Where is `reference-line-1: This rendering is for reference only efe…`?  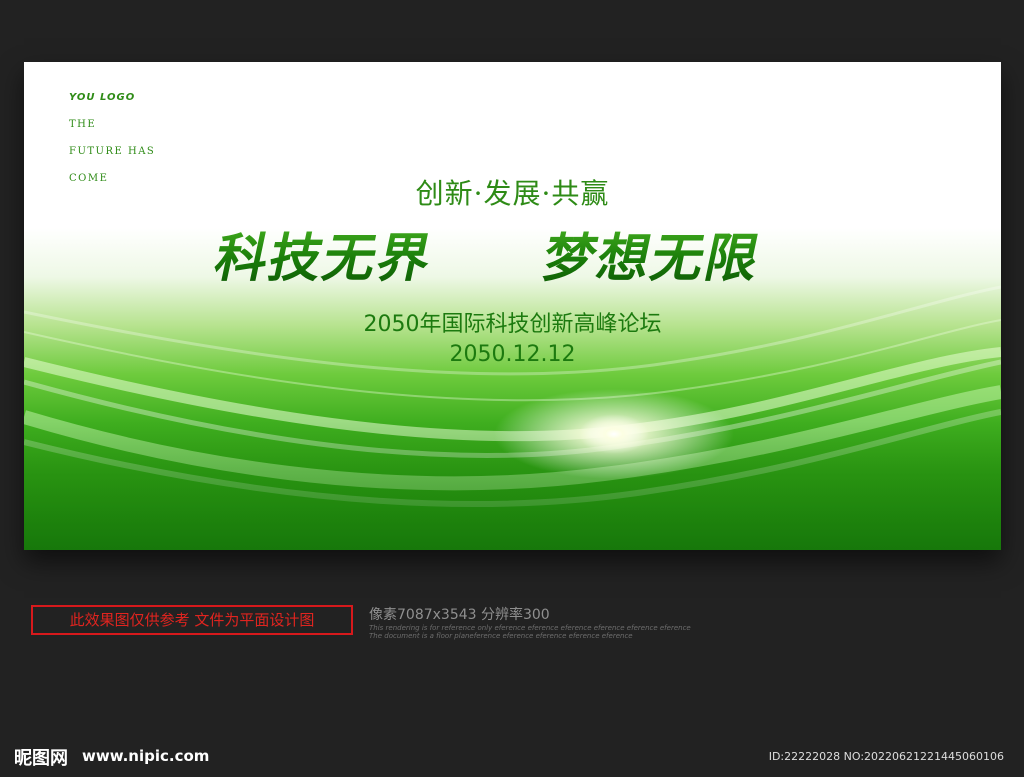
reference-line-1: This rendering is for reference only efe… is located at coordinates (530, 628).